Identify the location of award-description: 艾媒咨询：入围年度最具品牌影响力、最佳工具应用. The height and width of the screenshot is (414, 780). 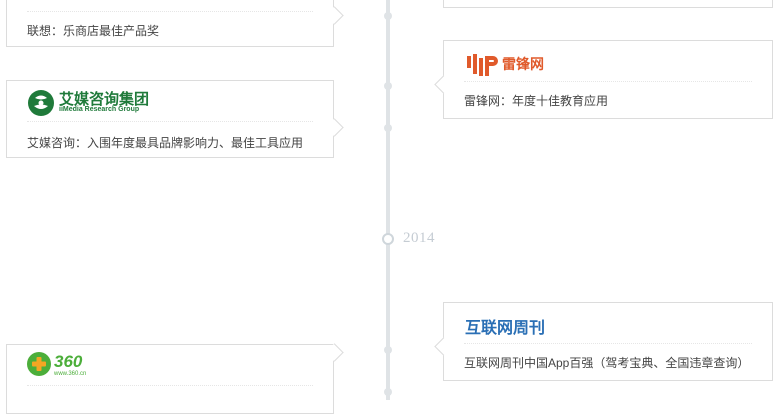
(165, 143).